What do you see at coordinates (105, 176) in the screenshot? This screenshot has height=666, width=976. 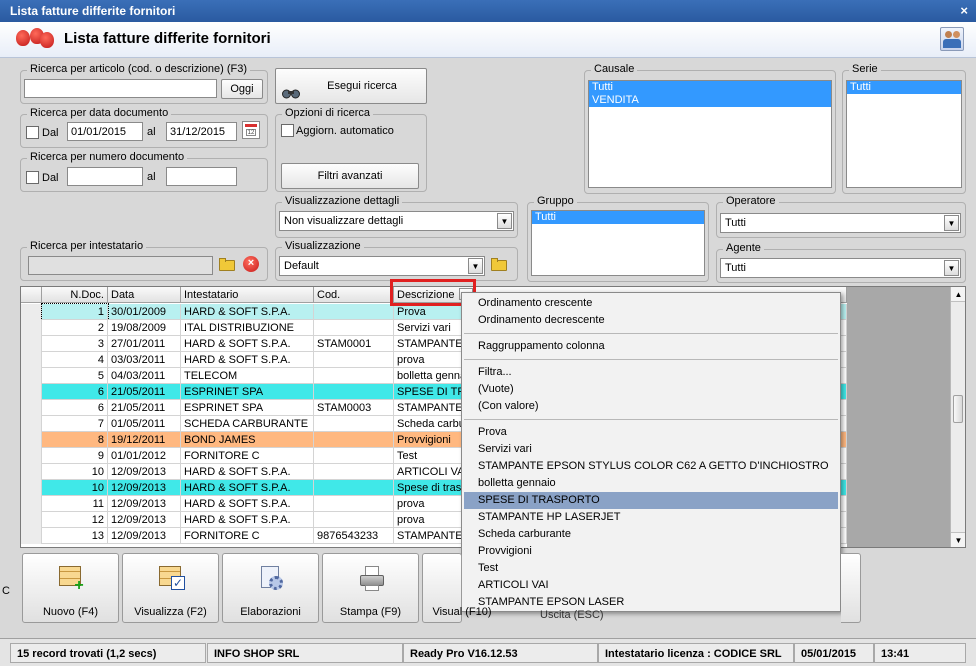 I see `number-from-input` at bounding box center [105, 176].